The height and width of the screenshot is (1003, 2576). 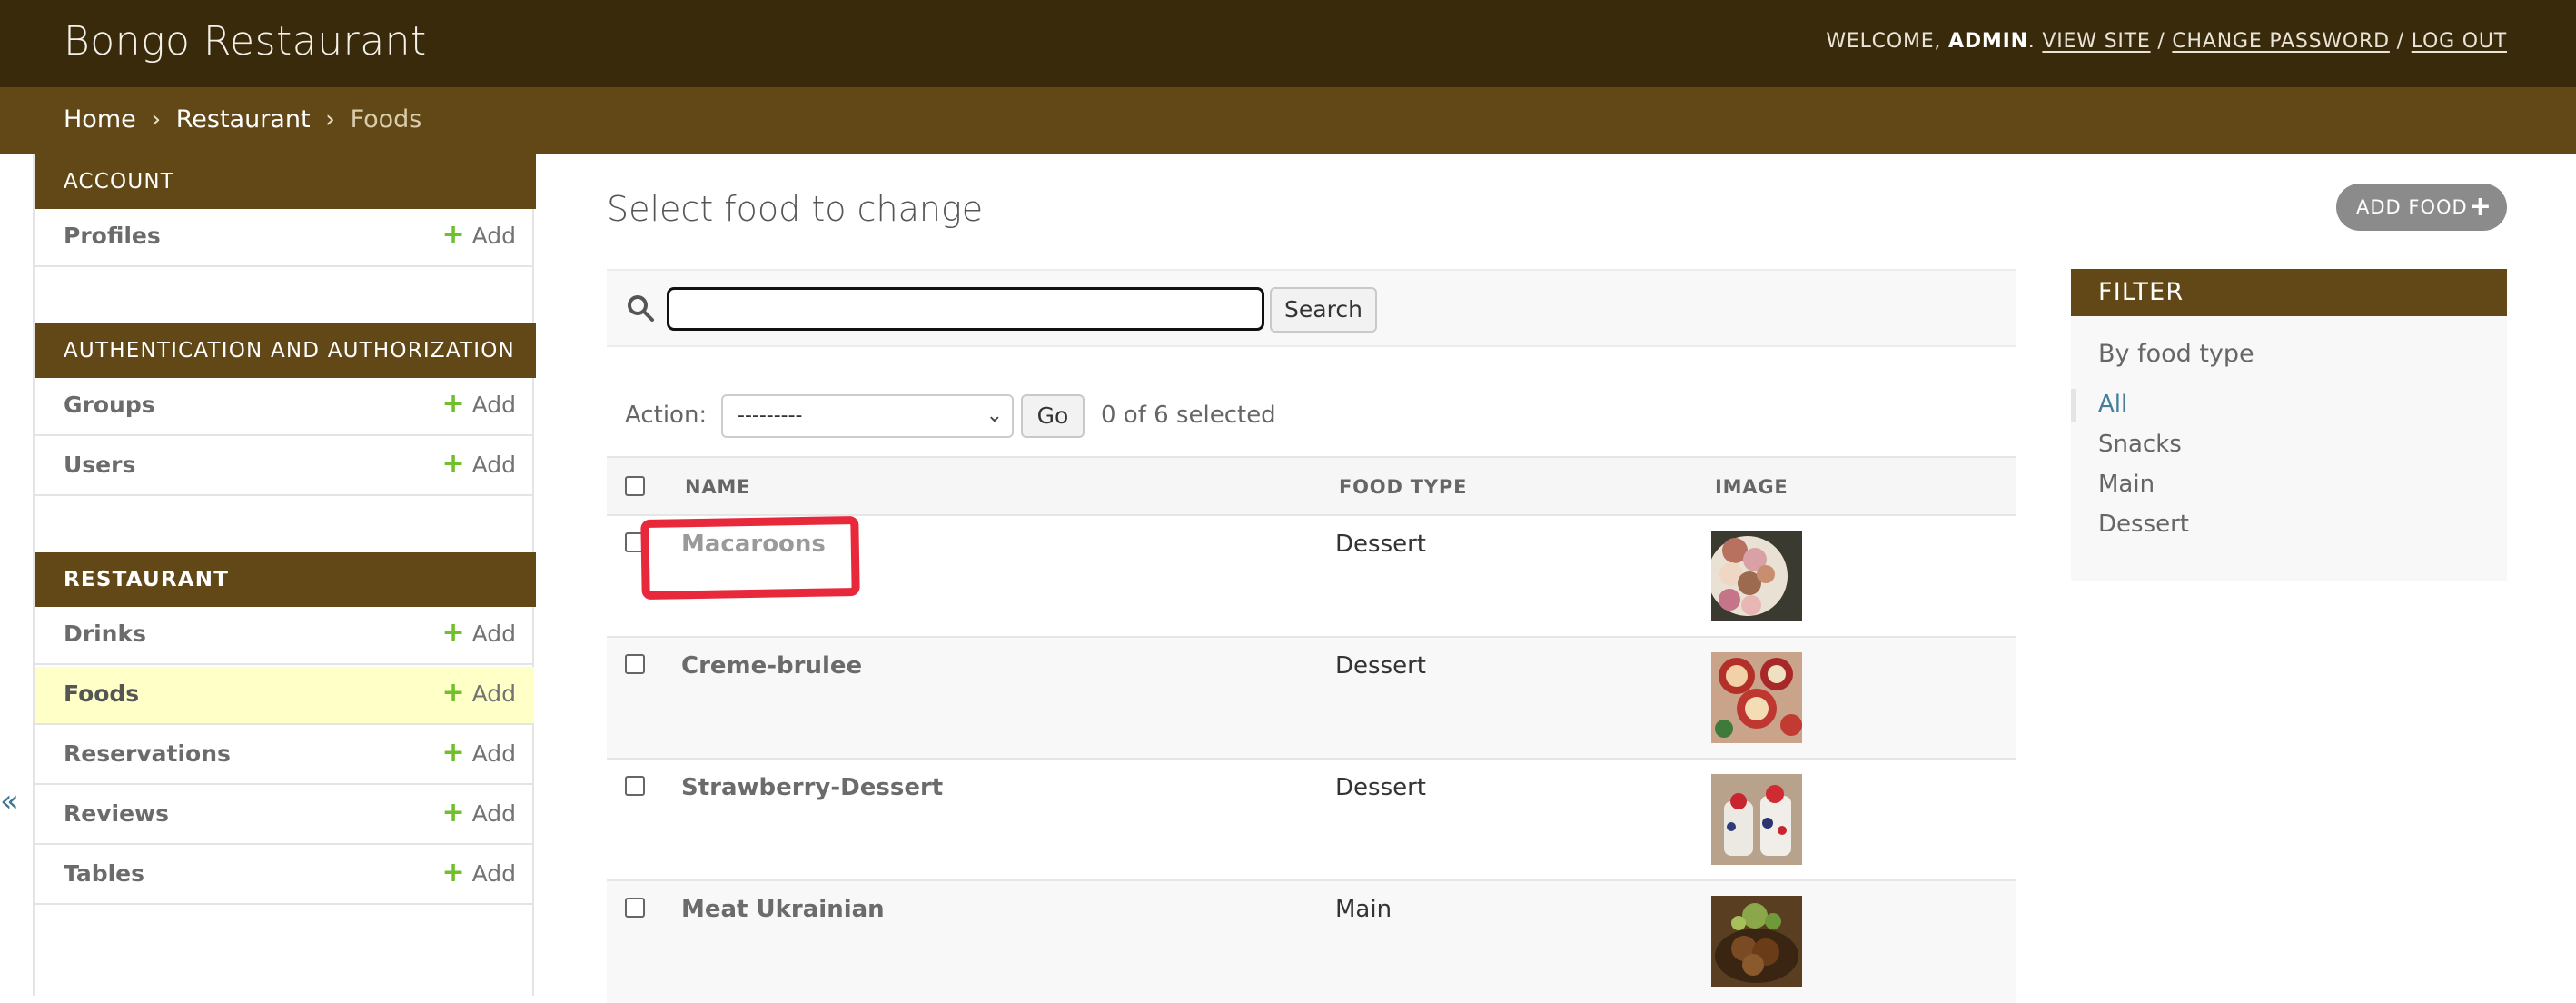 I want to click on welcome-period: ., so click(x=2031, y=41).